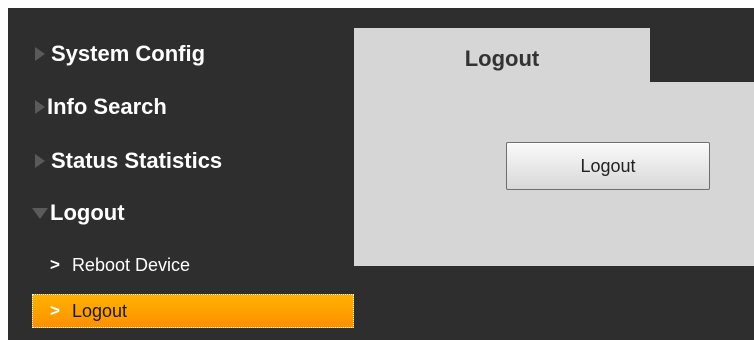  What do you see at coordinates (128, 53) in the screenshot?
I see `menu-item-label: System Config` at bounding box center [128, 53].